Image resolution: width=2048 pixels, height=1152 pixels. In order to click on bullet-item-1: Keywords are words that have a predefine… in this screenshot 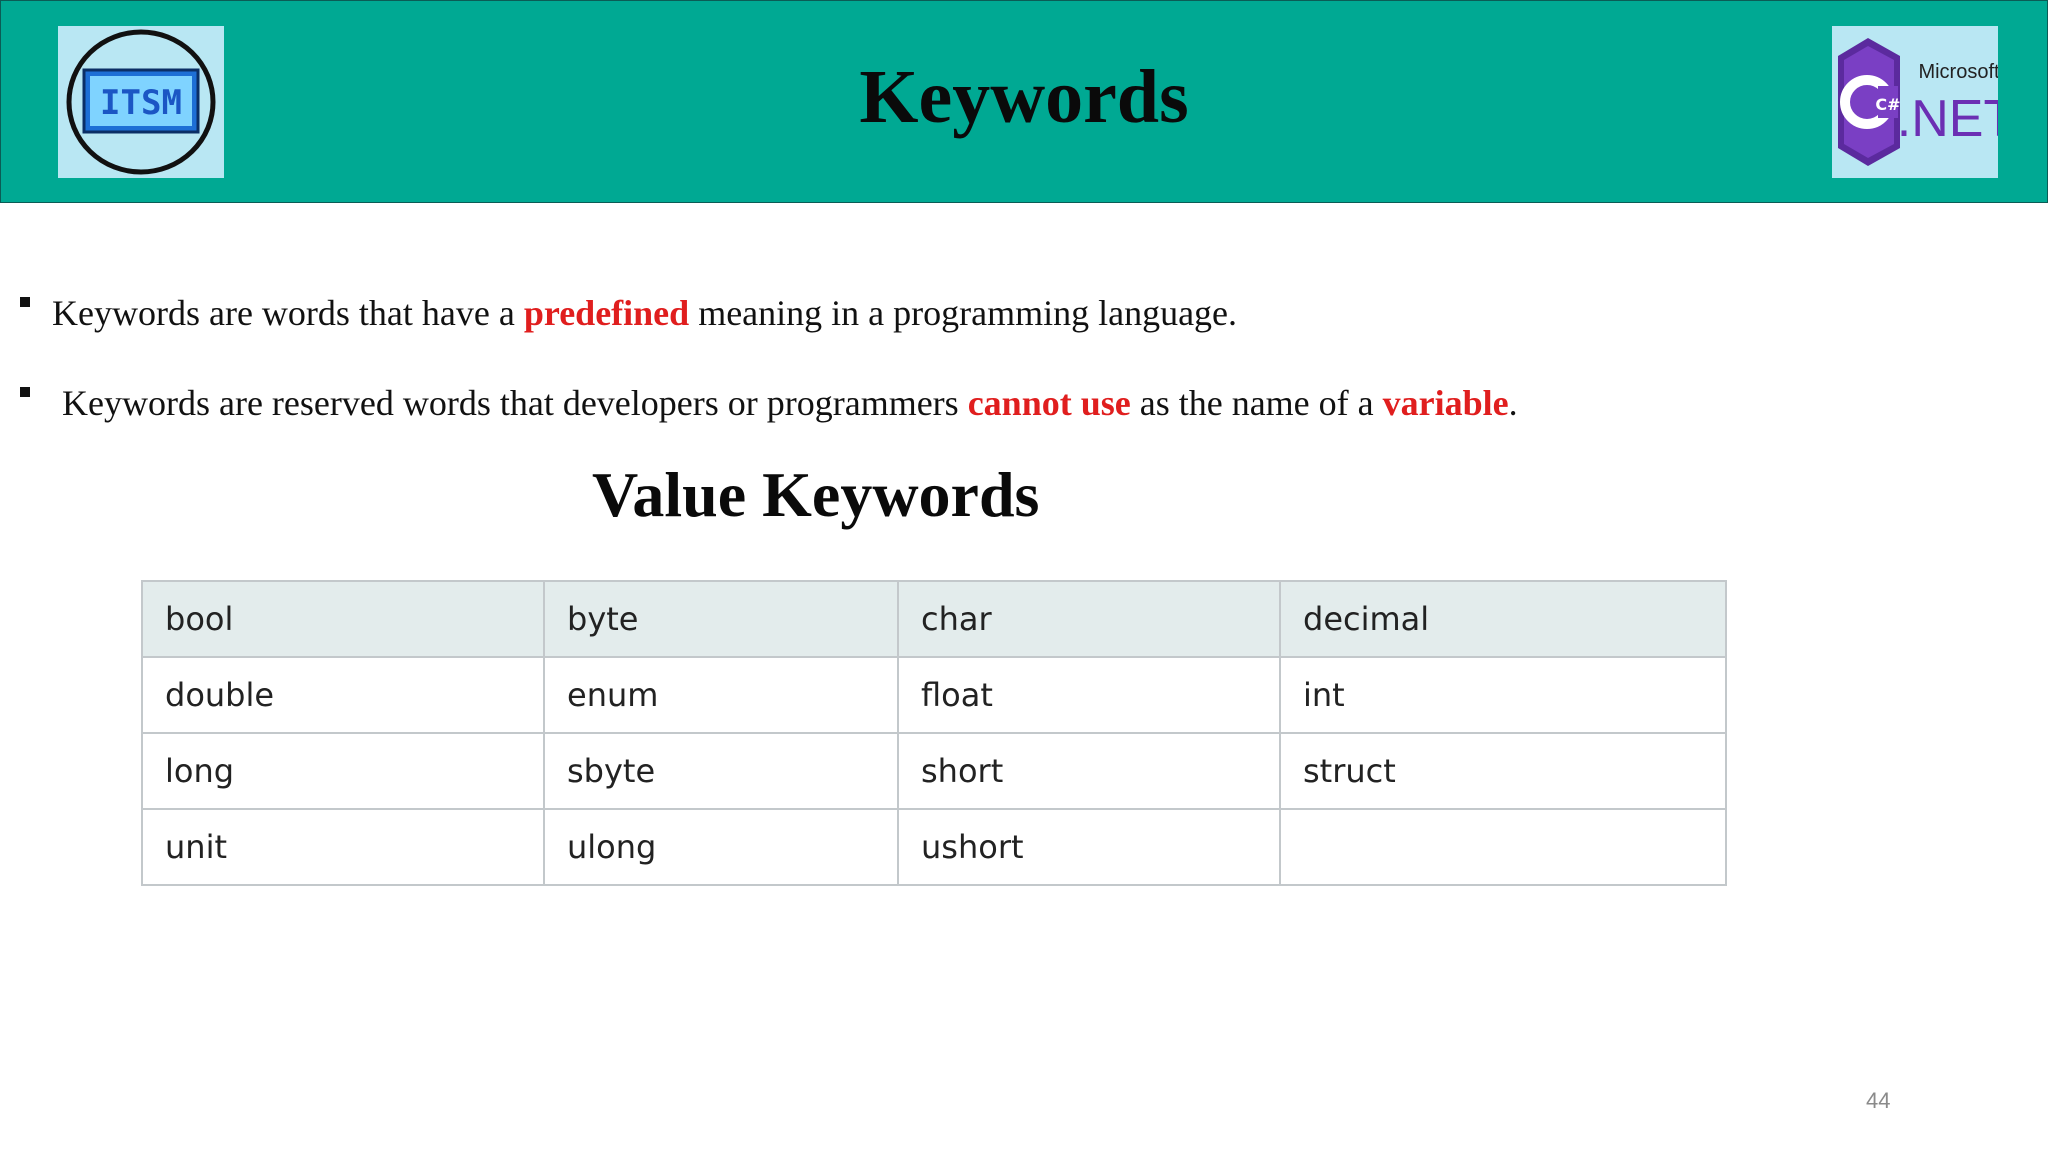, I will do `click(628, 313)`.